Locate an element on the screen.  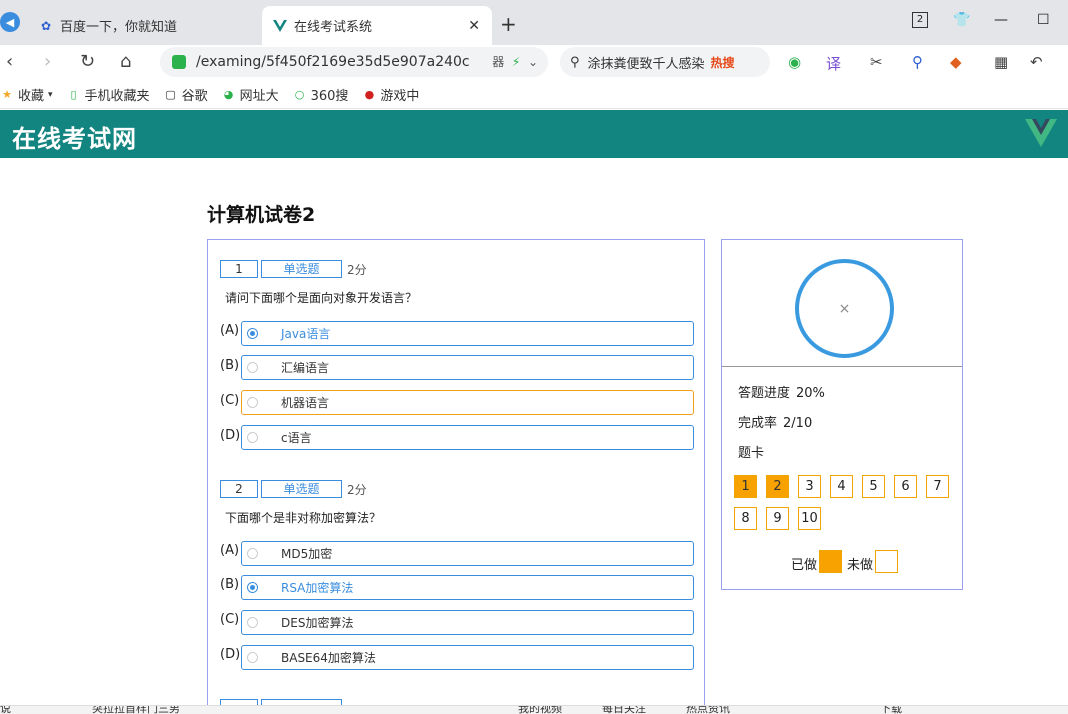
progress-label: 答题进度 is located at coordinates (764, 393).